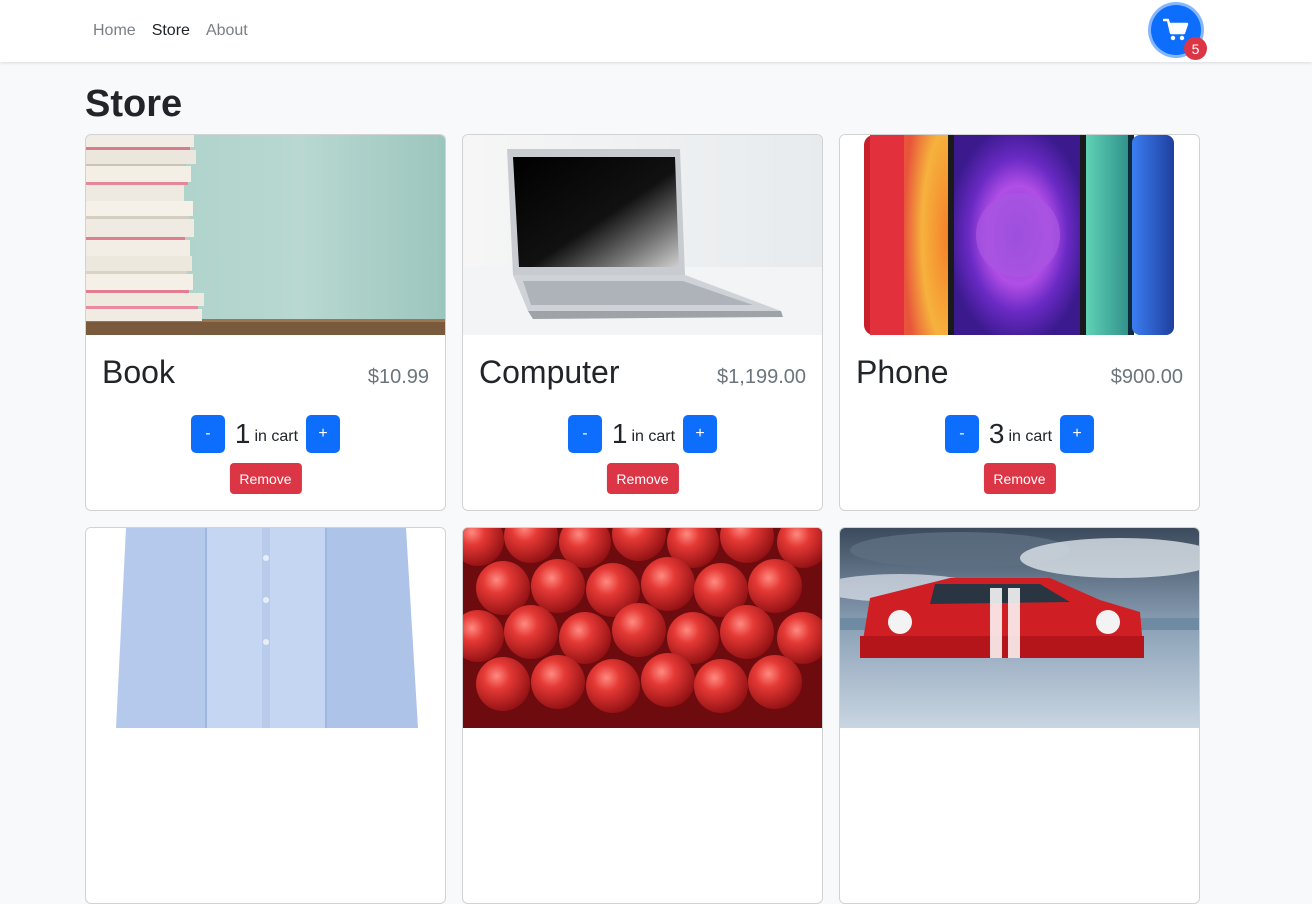 The height and width of the screenshot is (904, 1312). What do you see at coordinates (996, 433) in the screenshot?
I see `cart-quantity: 3` at bounding box center [996, 433].